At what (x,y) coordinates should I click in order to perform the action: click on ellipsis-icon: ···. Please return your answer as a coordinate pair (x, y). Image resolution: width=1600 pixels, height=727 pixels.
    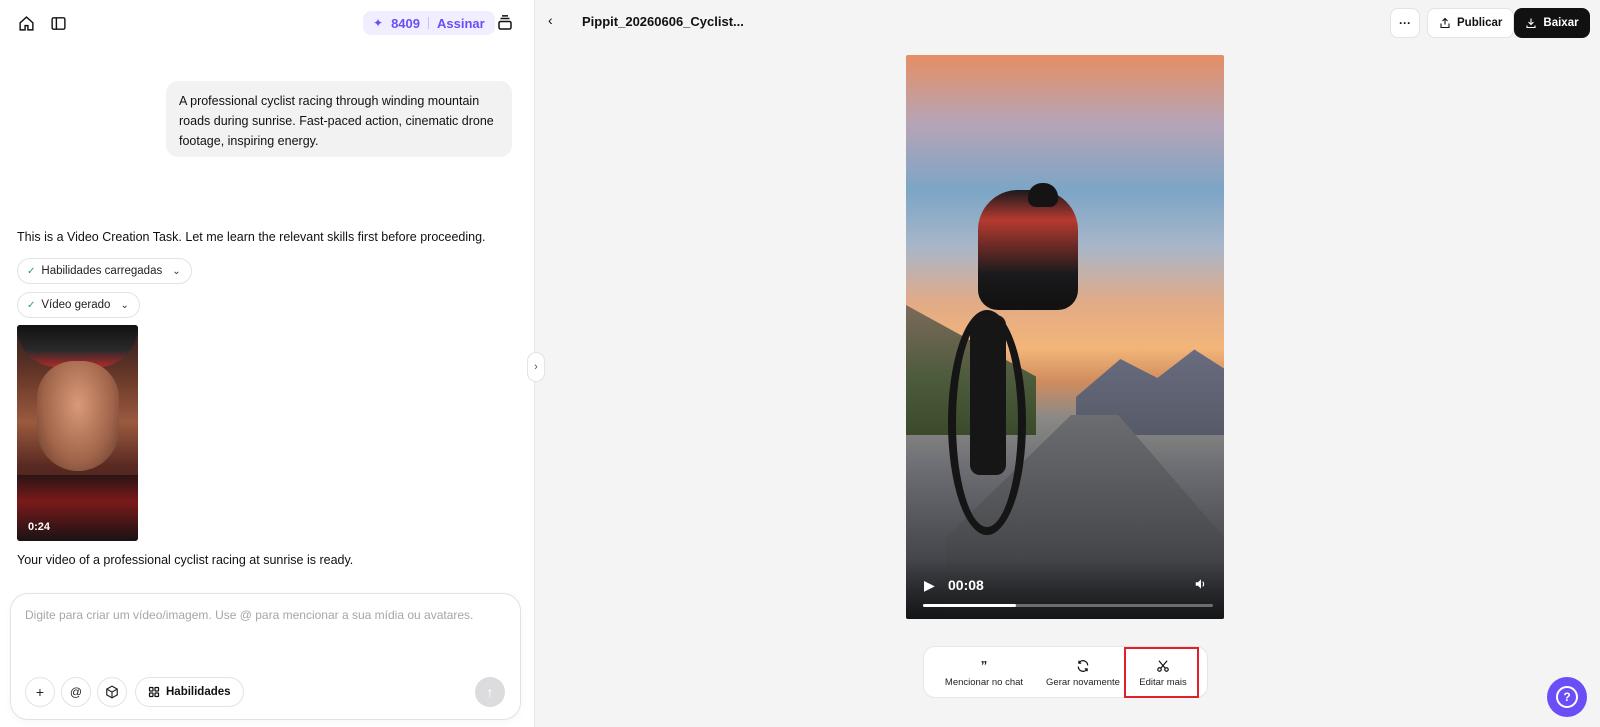
    Looking at the image, I should click on (1405, 23).